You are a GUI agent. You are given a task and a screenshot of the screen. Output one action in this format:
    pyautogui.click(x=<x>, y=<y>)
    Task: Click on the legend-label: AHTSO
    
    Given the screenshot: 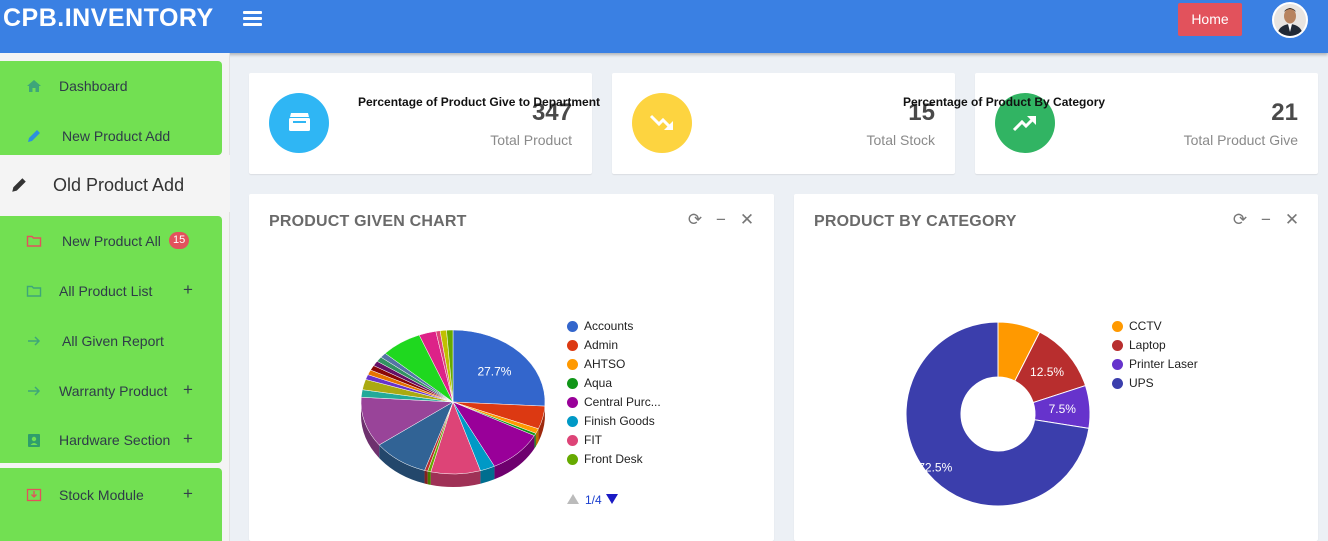 What is the action you would take?
    pyautogui.click(x=605, y=364)
    